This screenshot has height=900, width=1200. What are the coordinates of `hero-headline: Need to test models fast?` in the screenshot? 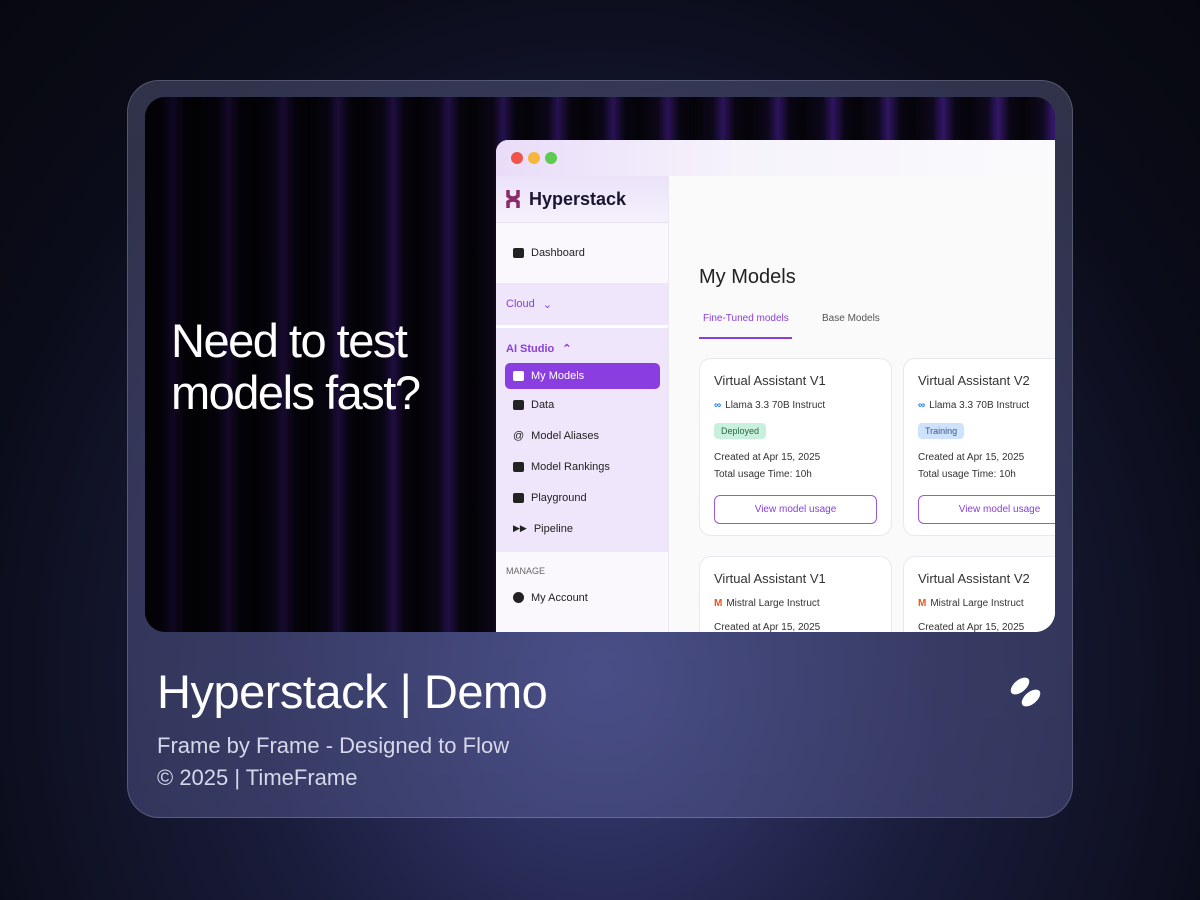 It's located at (296, 366).